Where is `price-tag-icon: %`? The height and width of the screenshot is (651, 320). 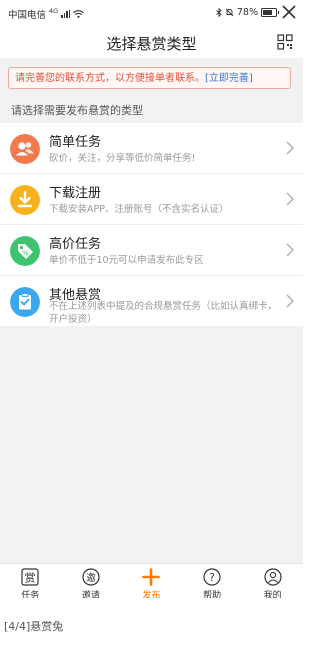
price-tag-icon: % is located at coordinates (25, 251).